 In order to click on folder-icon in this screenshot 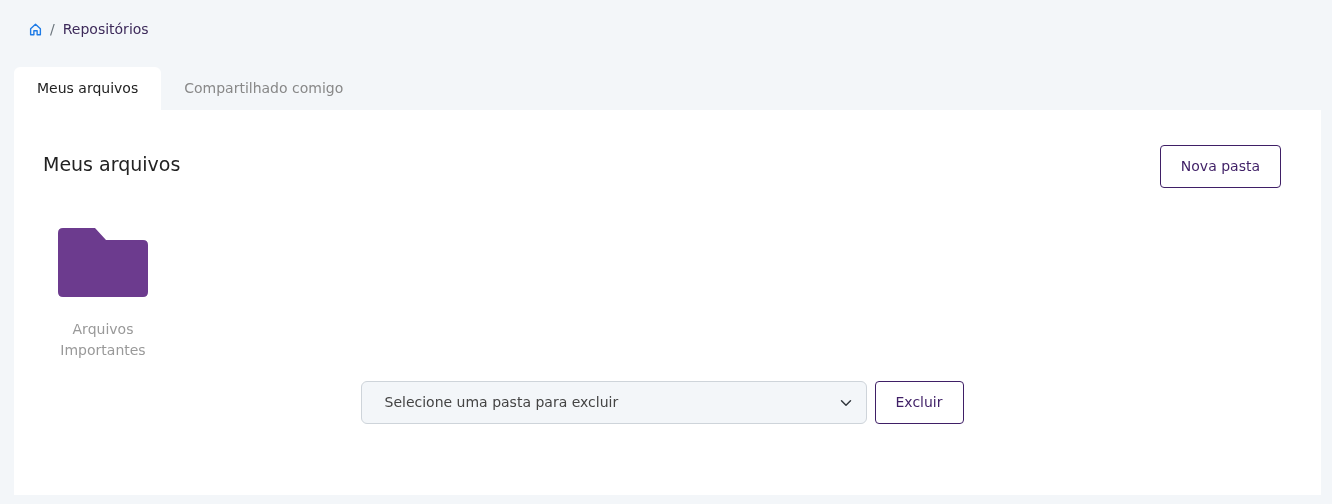, I will do `click(103, 262)`.